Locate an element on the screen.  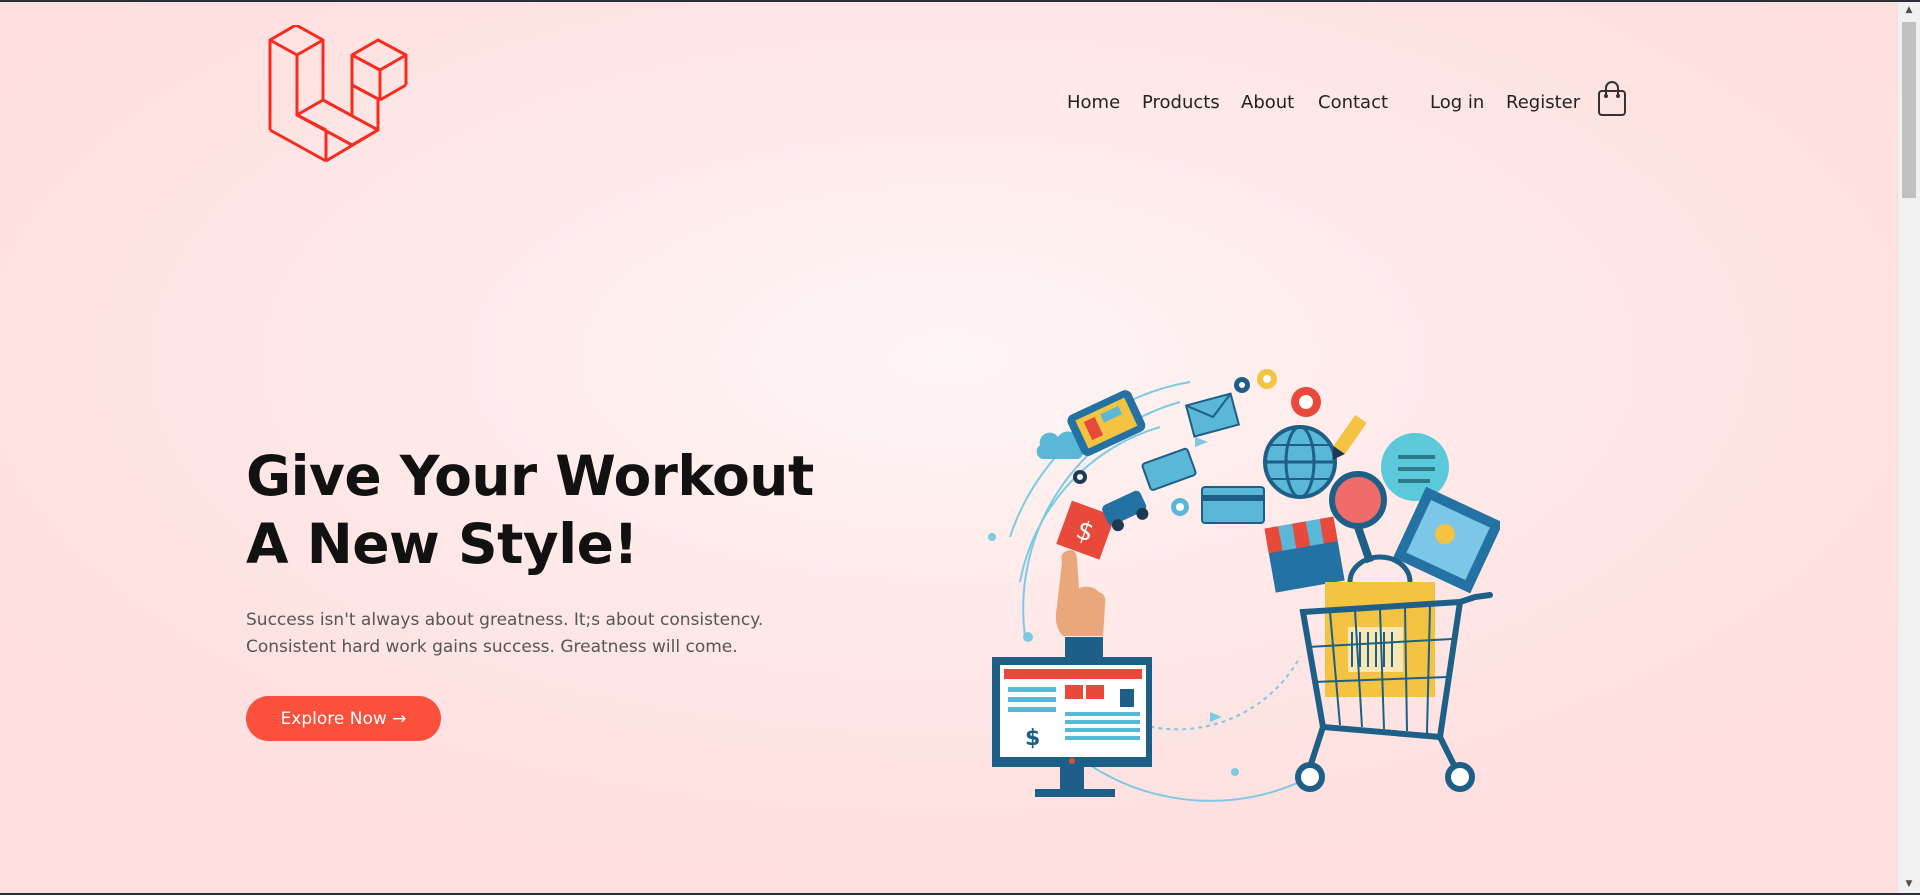
nav-about-link: About is located at coordinates (1267, 103).